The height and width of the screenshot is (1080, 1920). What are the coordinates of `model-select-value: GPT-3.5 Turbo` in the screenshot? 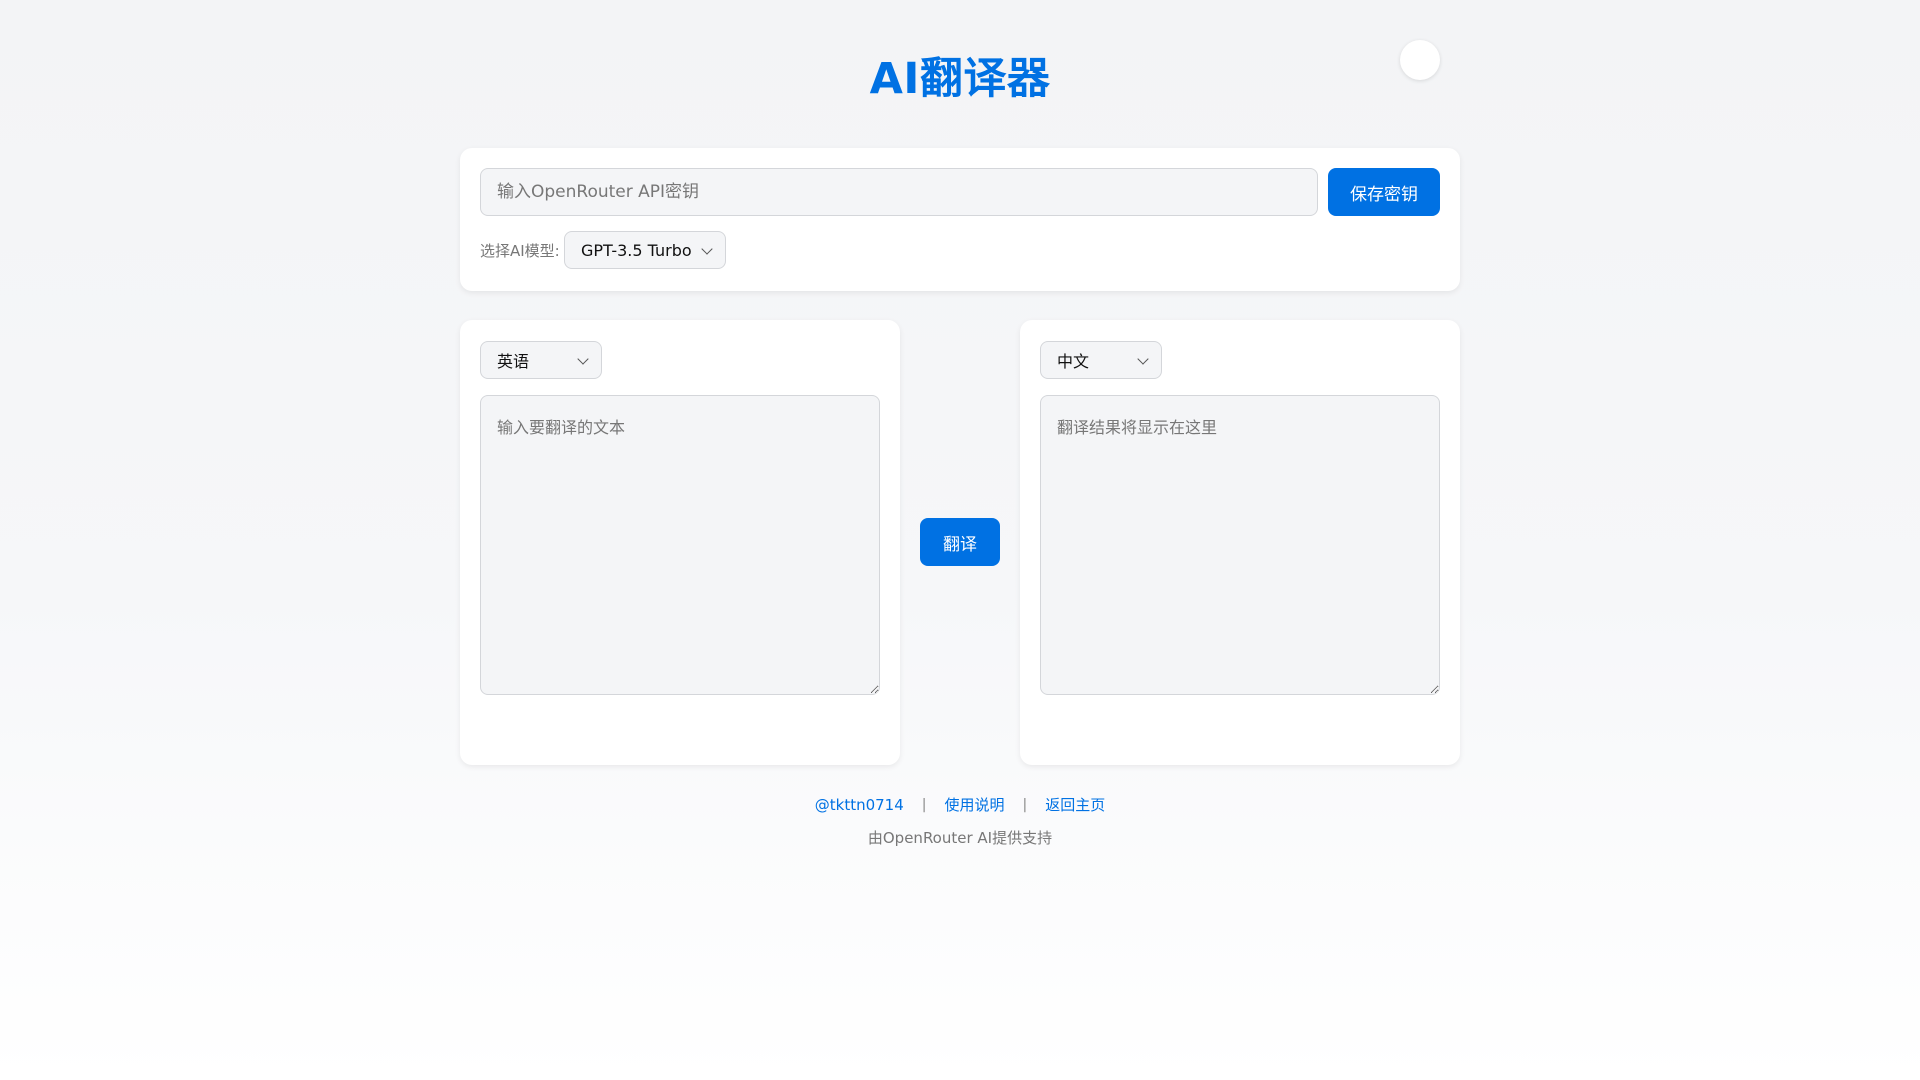 It's located at (636, 250).